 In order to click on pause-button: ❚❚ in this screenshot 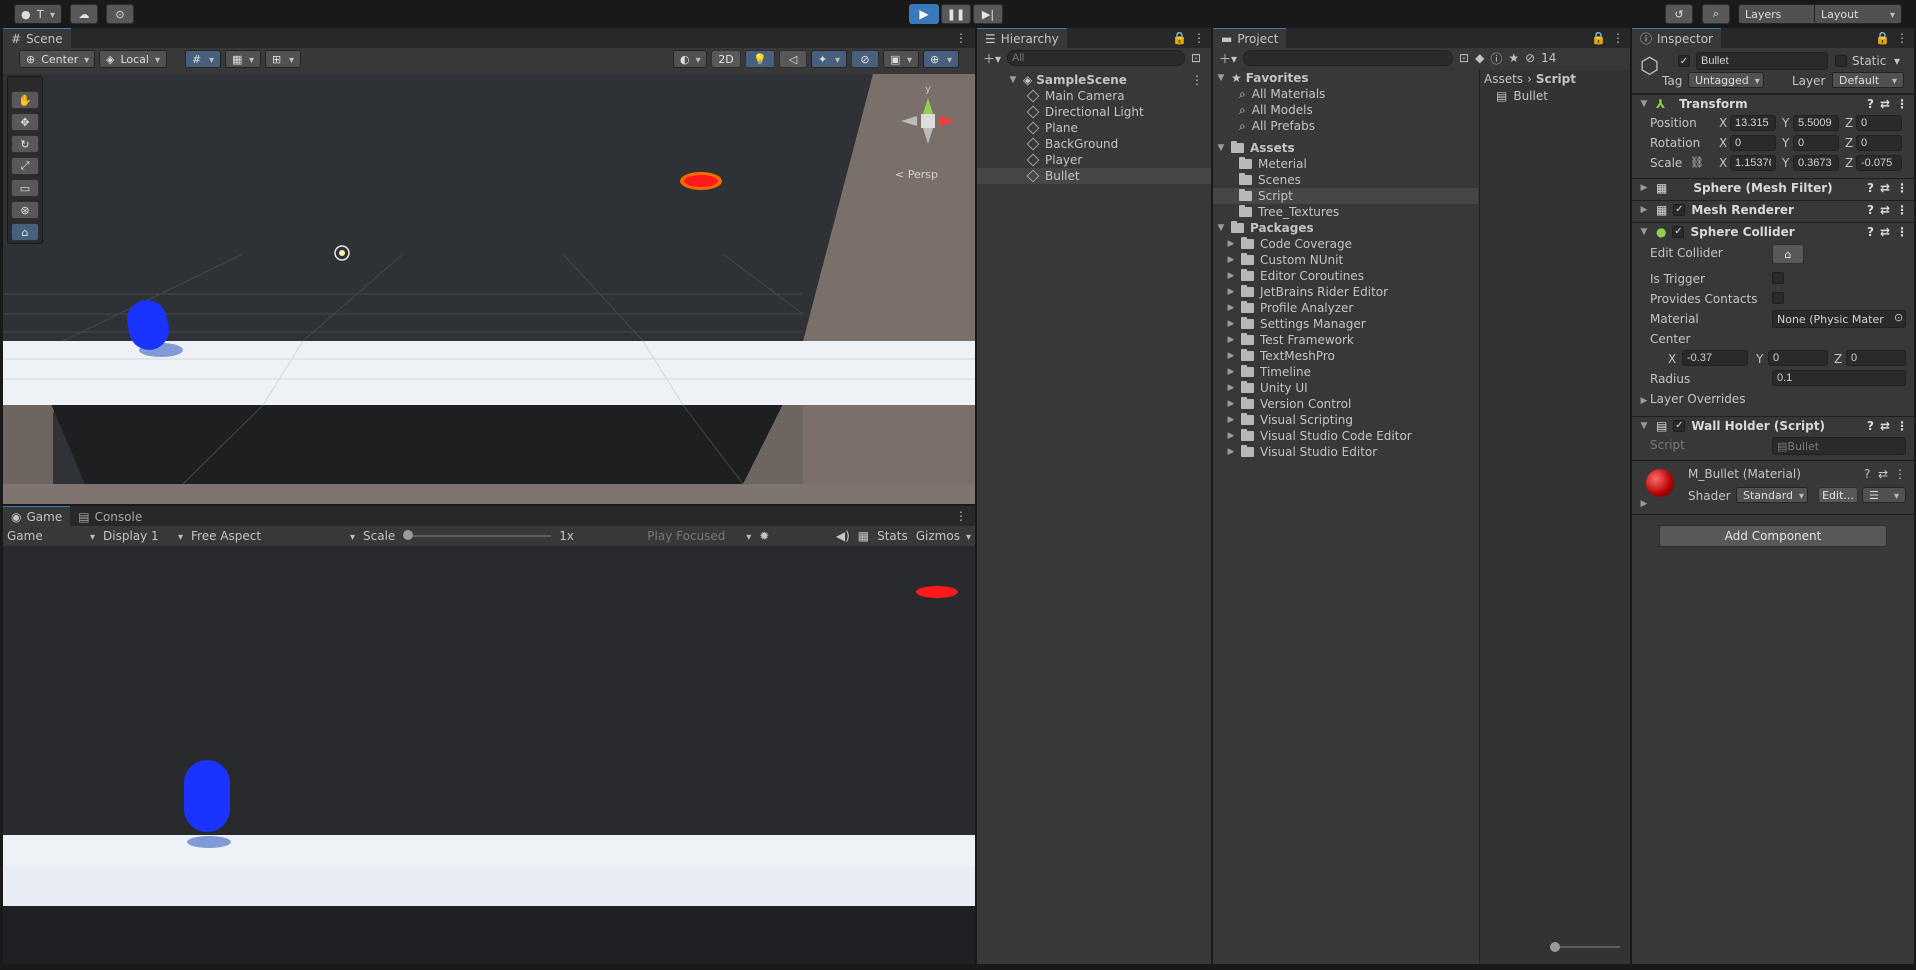, I will do `click(956, 14)`.